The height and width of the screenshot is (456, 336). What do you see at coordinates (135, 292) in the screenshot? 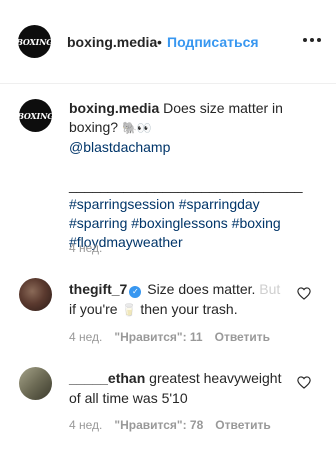
I see `verified-badge-icon: ✓` at bounding box center [135, 292].